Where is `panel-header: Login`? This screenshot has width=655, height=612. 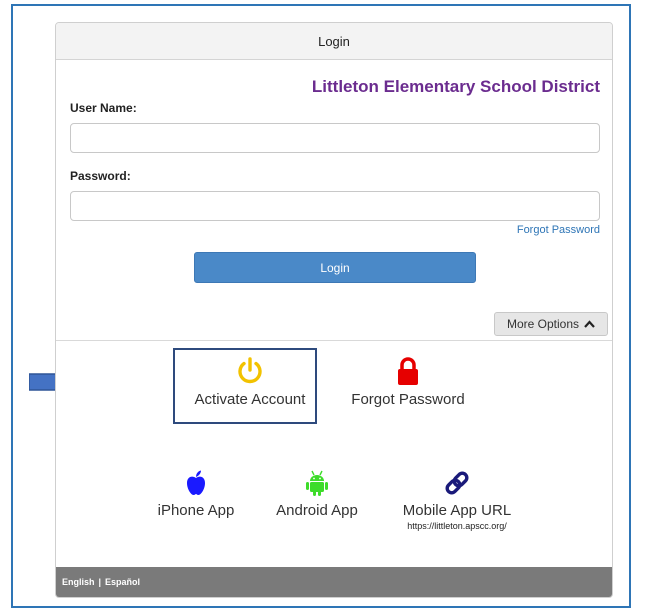
panel-header: Login is located at coordinates (334, 41).